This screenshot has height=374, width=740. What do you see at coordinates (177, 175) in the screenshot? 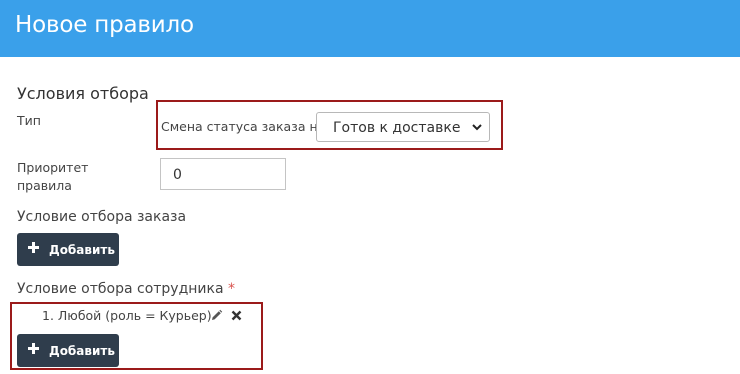
I see `priority-value: 0` at bounding box center [177, 175].